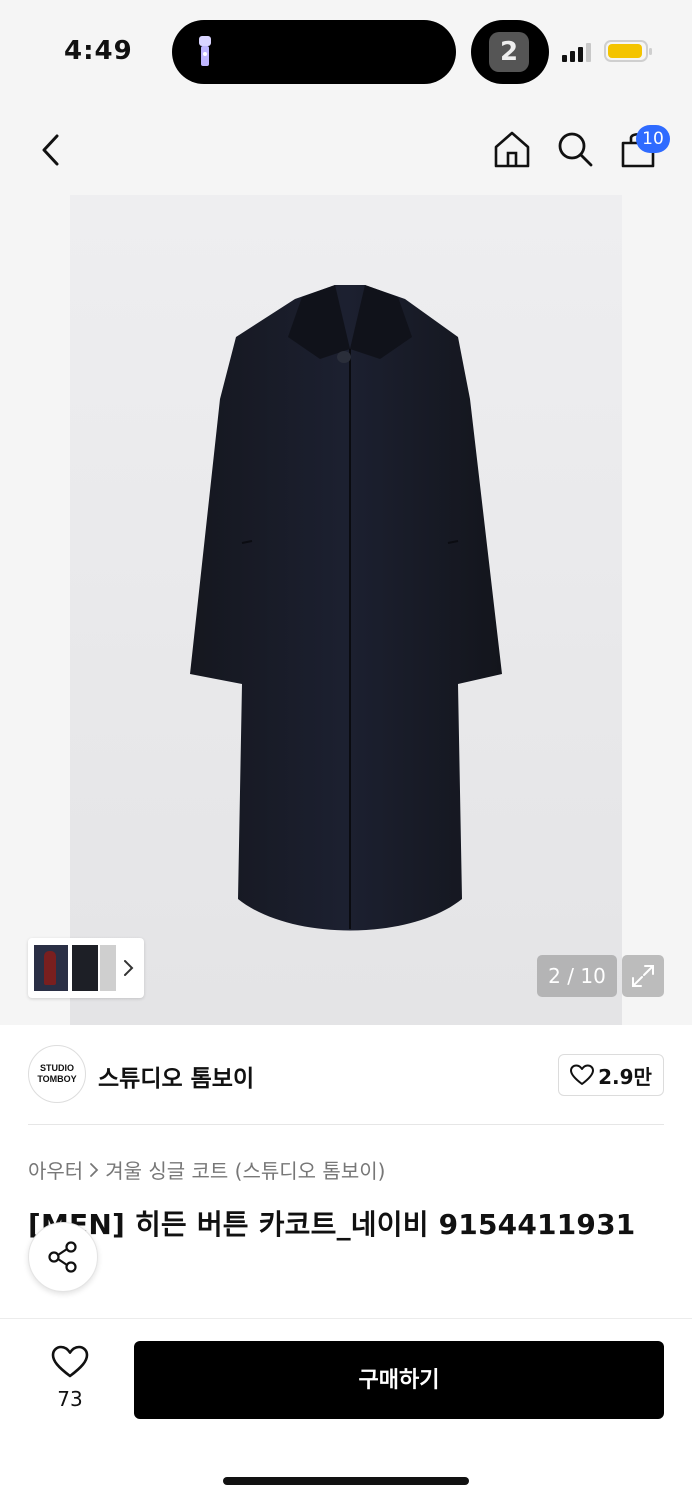  I want to click on dynamic-island, so click(314, 52).